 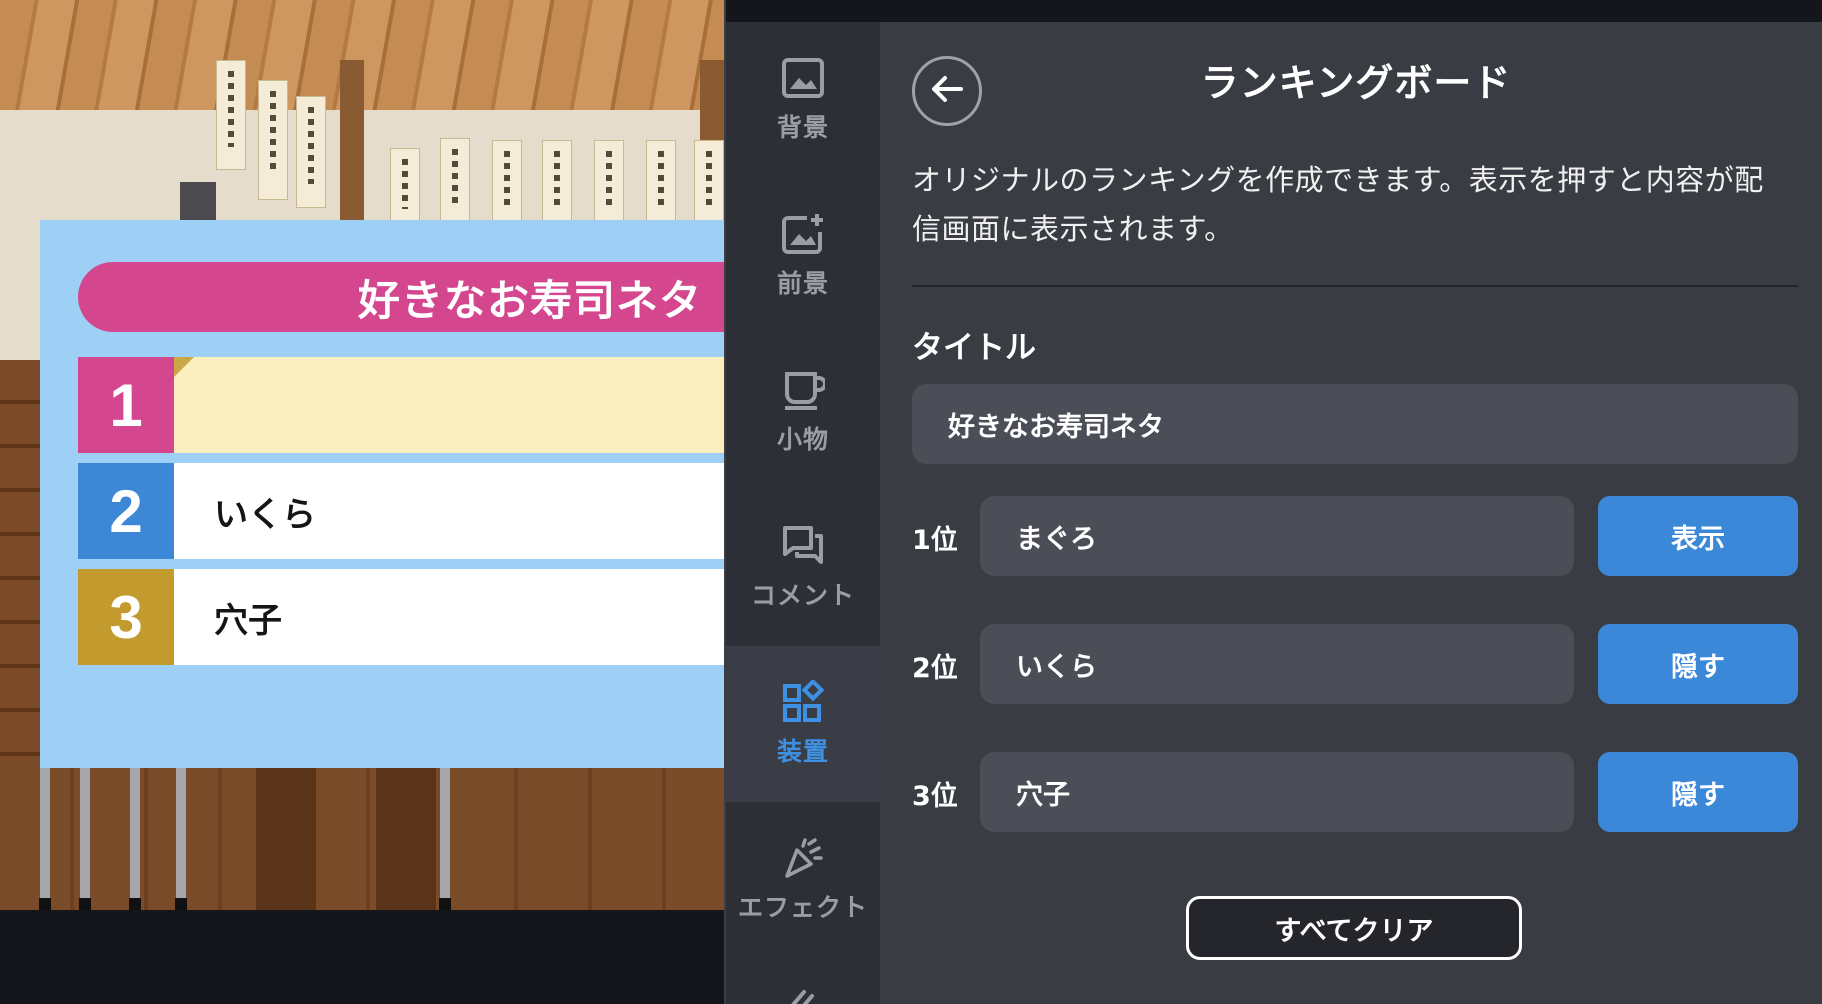 What do you see at coordinates (126, 405) in the screenshot?
I see `board-rank-number: 1` at bounding box center [126, 405].